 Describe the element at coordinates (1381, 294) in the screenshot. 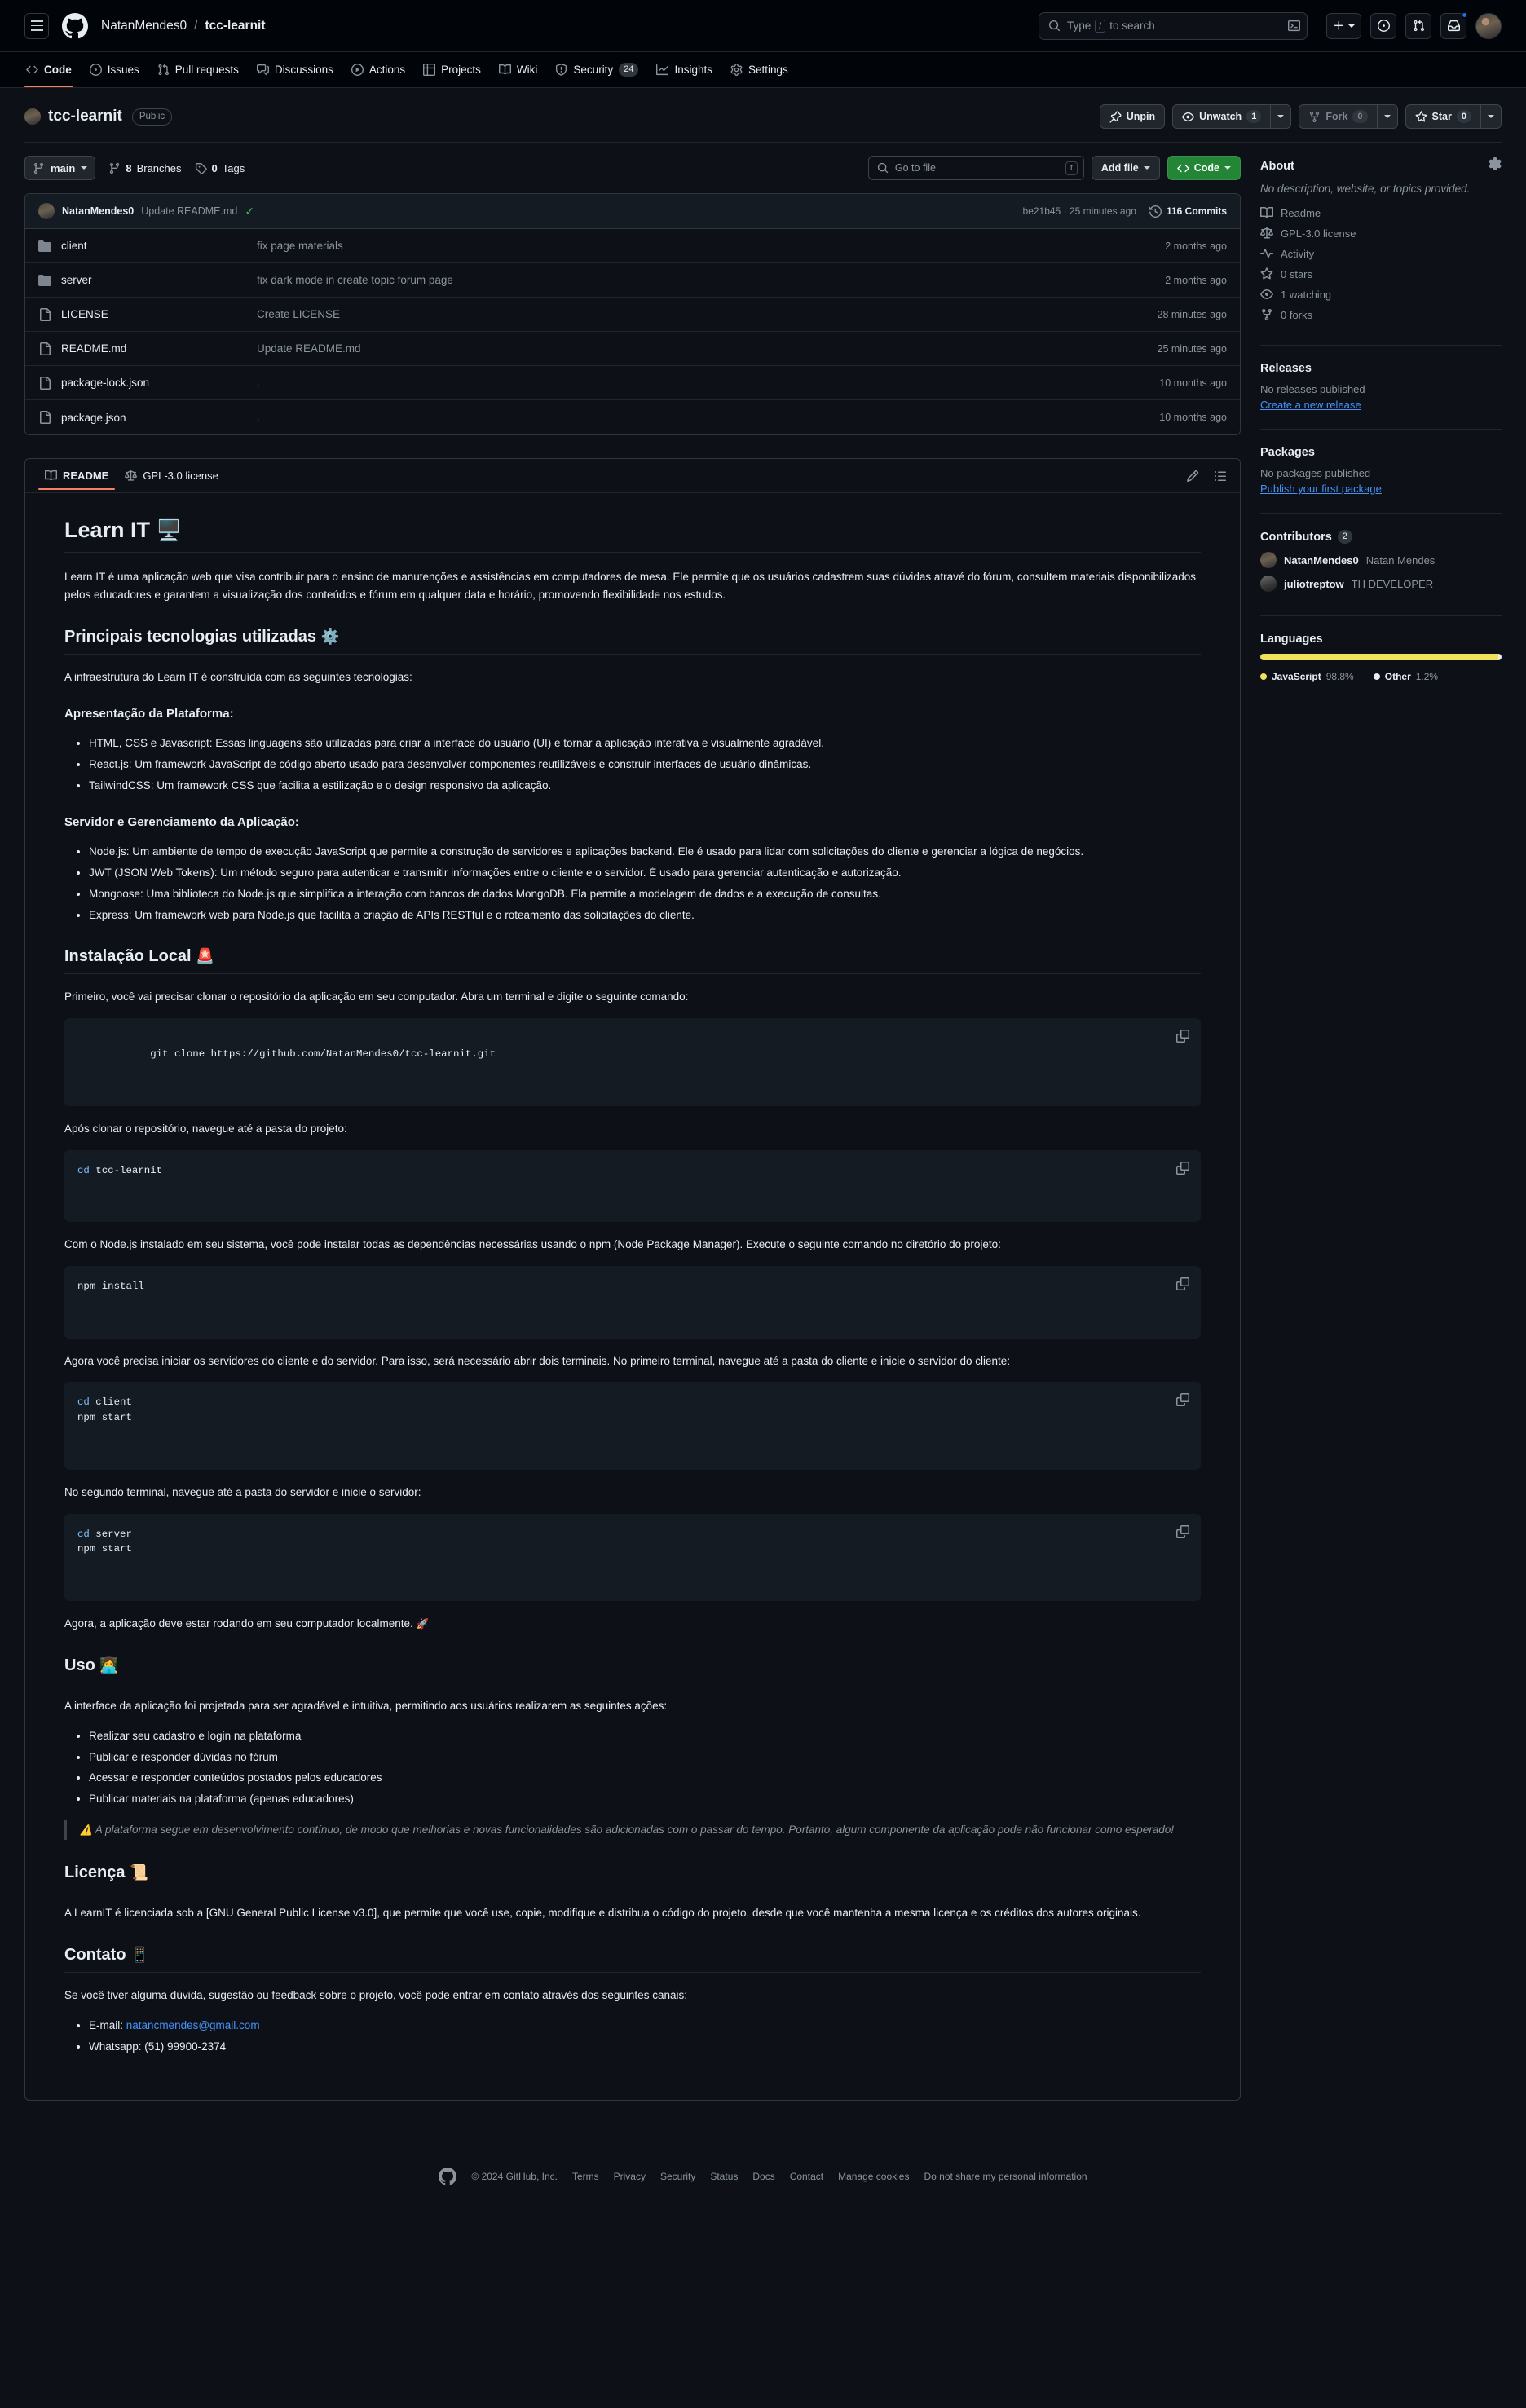

I see `sidebar-item-watching: 1 watching` at that location.